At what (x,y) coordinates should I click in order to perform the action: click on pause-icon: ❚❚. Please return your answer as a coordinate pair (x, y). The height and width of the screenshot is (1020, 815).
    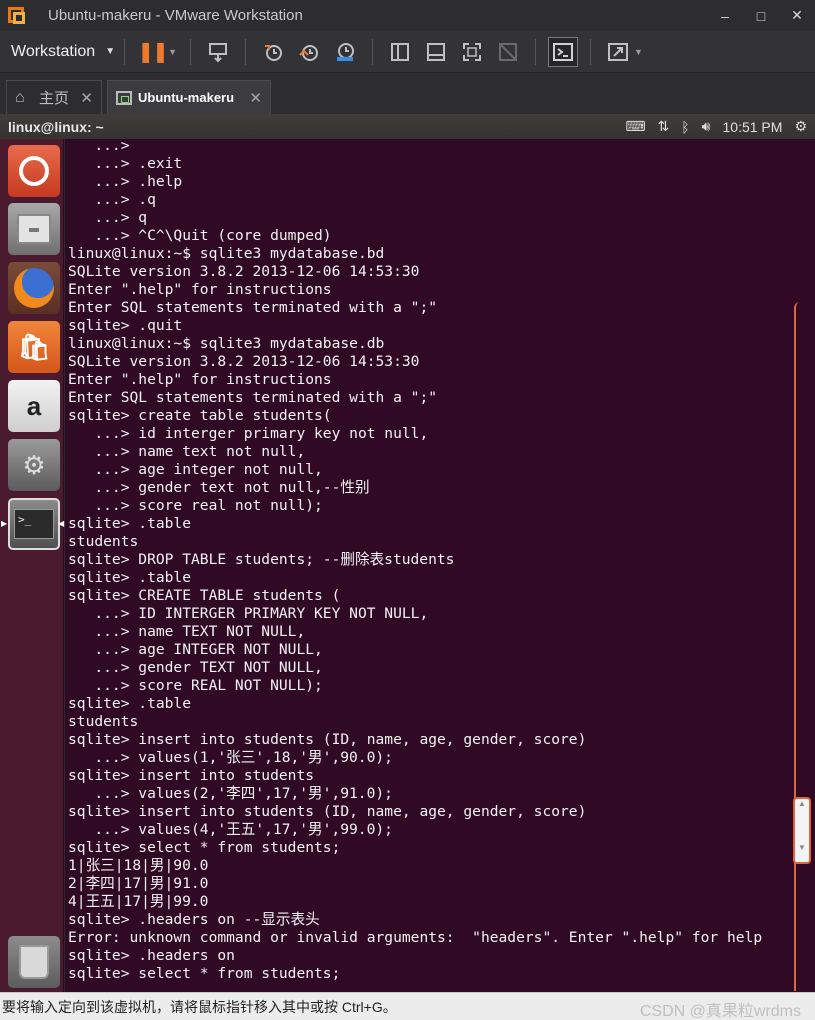
    Looking at the image, I should click on (153, 52).